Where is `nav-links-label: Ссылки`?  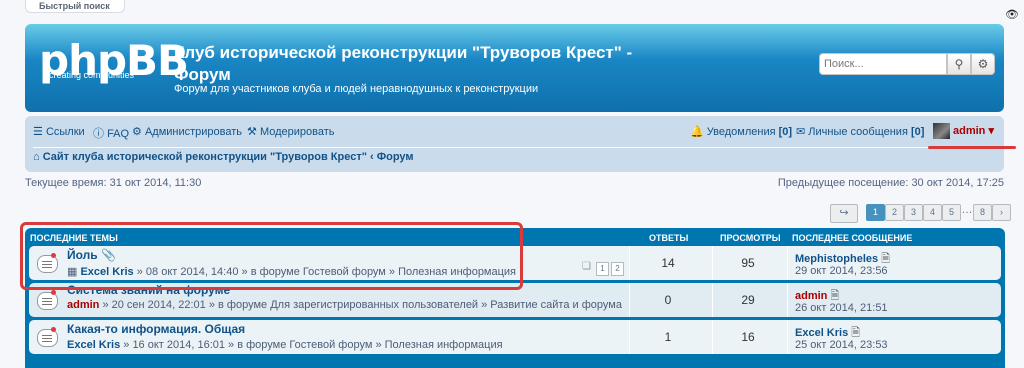 nav-links-label: Ссылки is located at coordinates (65, 132).